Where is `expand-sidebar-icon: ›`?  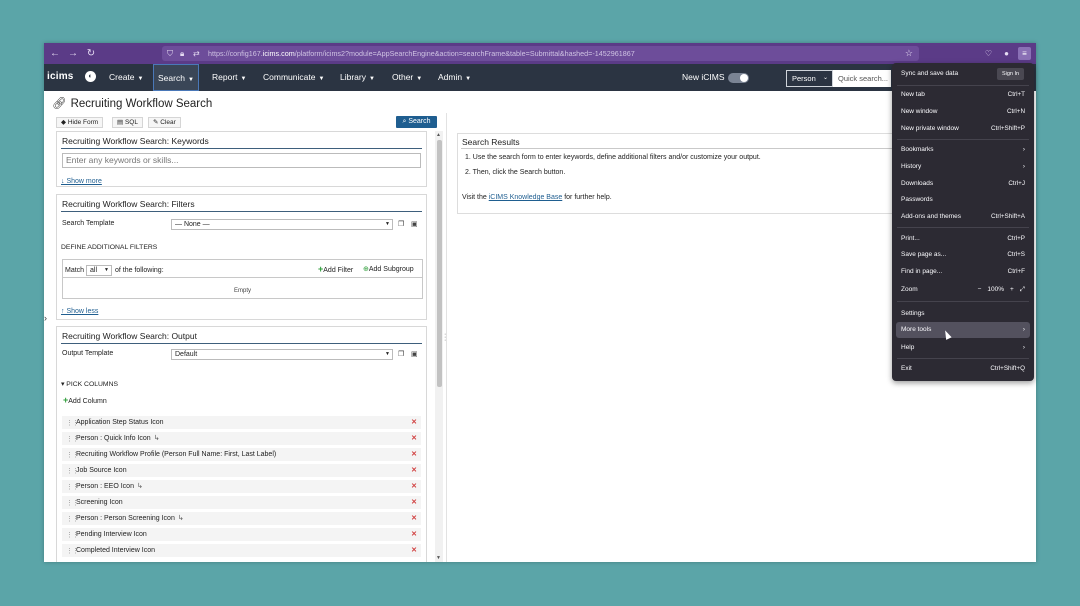 expand-sidebar-icon: › is located at coordinates (45, 318).